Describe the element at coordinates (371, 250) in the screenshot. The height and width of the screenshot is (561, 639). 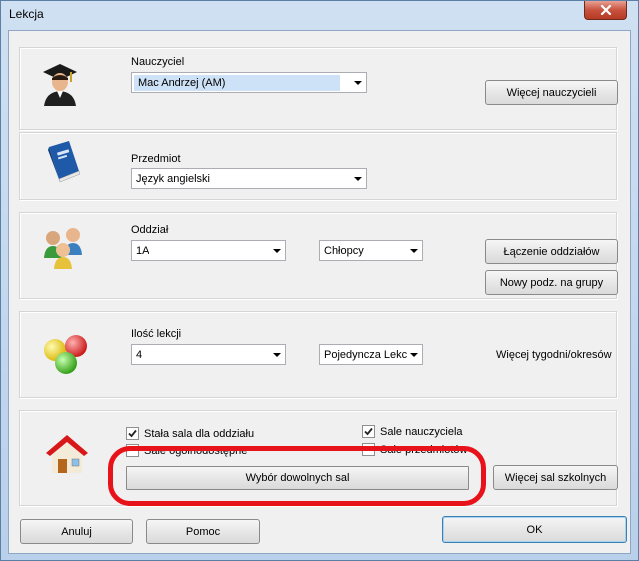
I see `group-select: Chłopcy` at that location.